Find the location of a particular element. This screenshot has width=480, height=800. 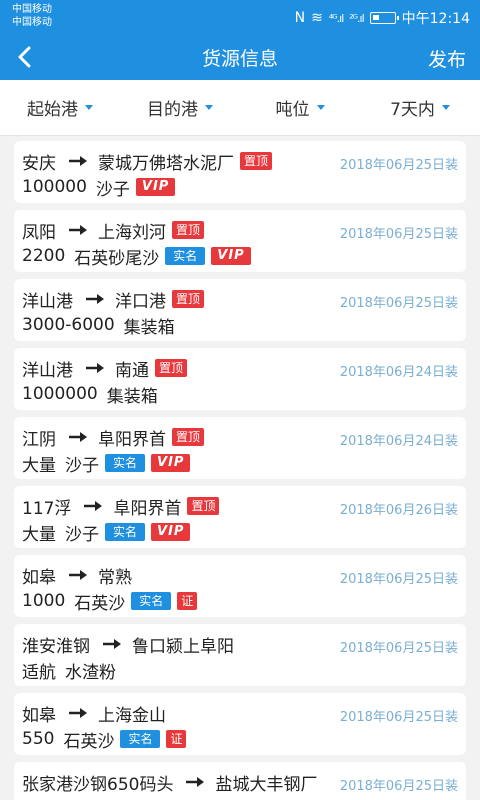

list-item: 117浮 阜阳界首 置顶 大量 沙子 实名 VIP 2018年06月26日装 is located at coordinates (240, 517).